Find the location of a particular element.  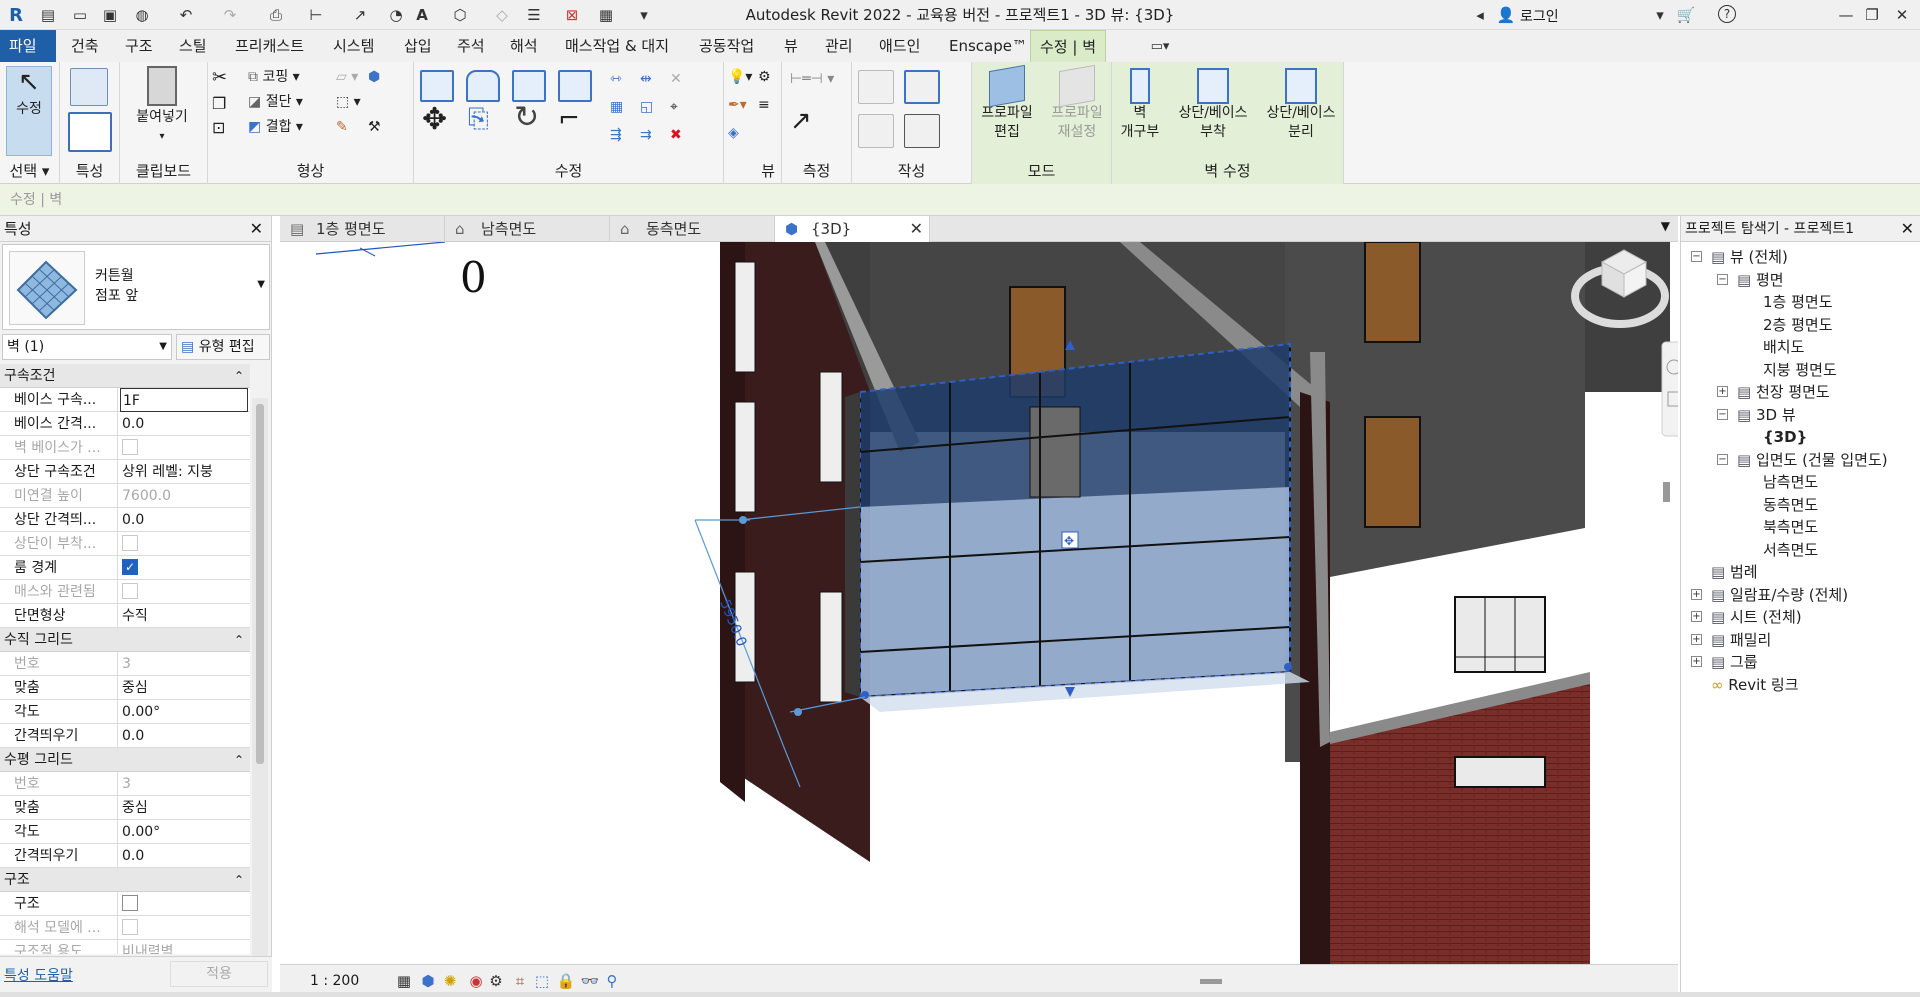

property-section: 수평 그리드 ⌃ is located at coordinates (125, 760).